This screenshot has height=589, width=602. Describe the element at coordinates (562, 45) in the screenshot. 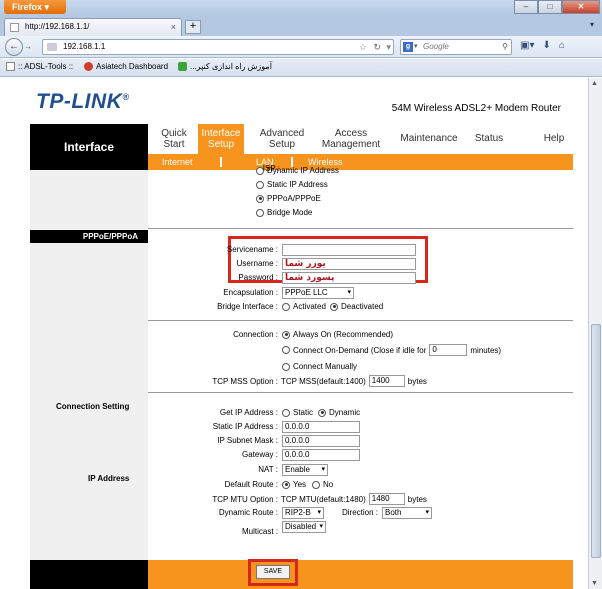

I see `home-icon: ⌂` at that location.